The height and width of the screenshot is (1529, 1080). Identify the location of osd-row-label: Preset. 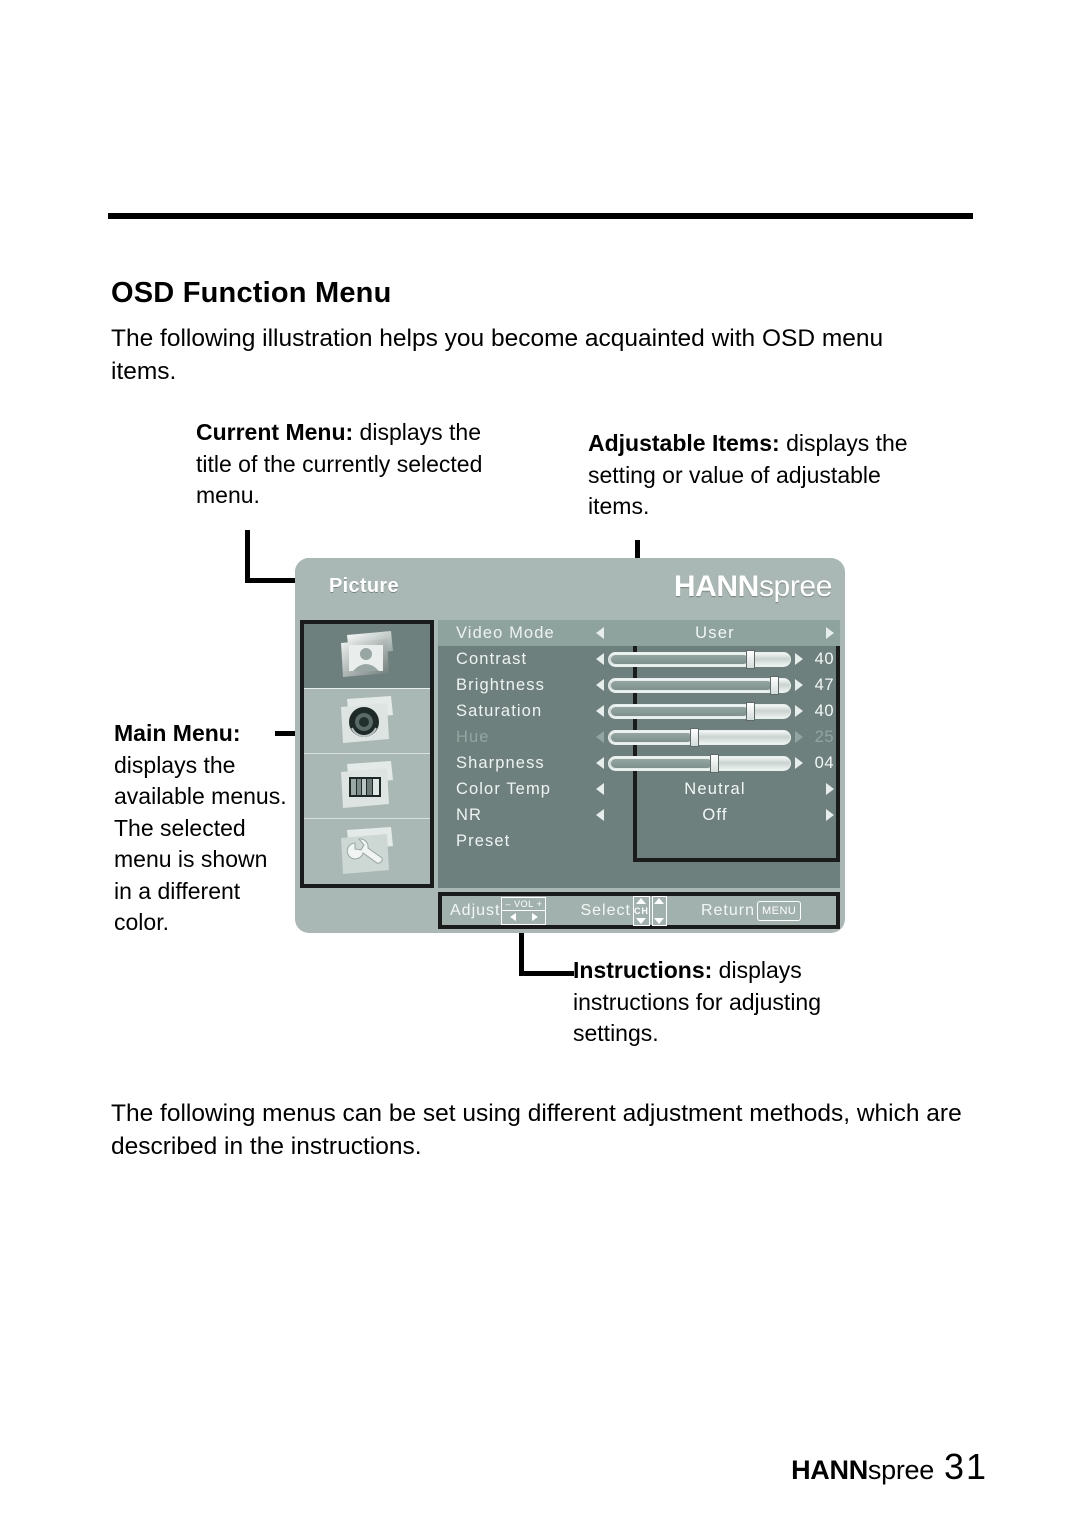
(483, 840).